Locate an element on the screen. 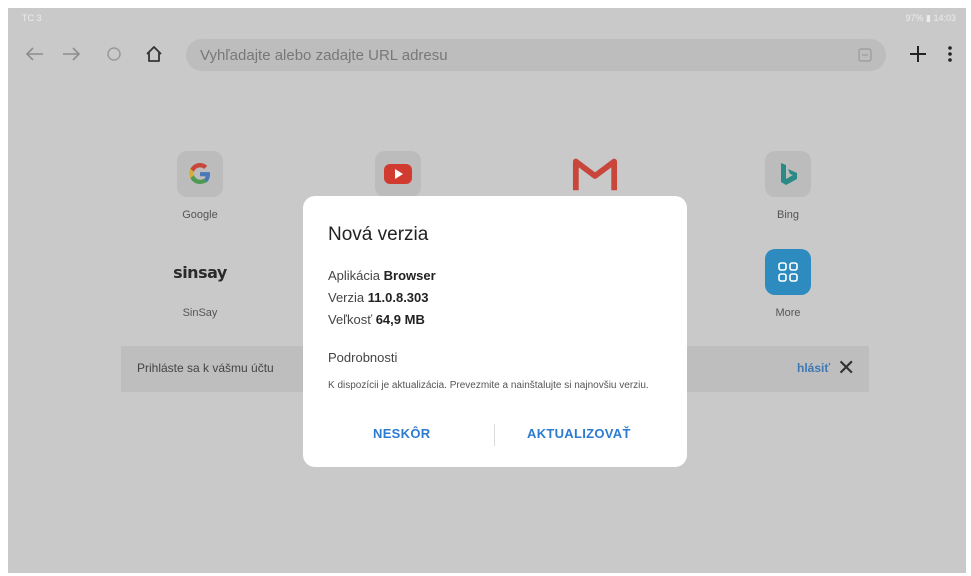 This screenshot has height=576, width=971. google-icon is located at coordinates (200, 174).